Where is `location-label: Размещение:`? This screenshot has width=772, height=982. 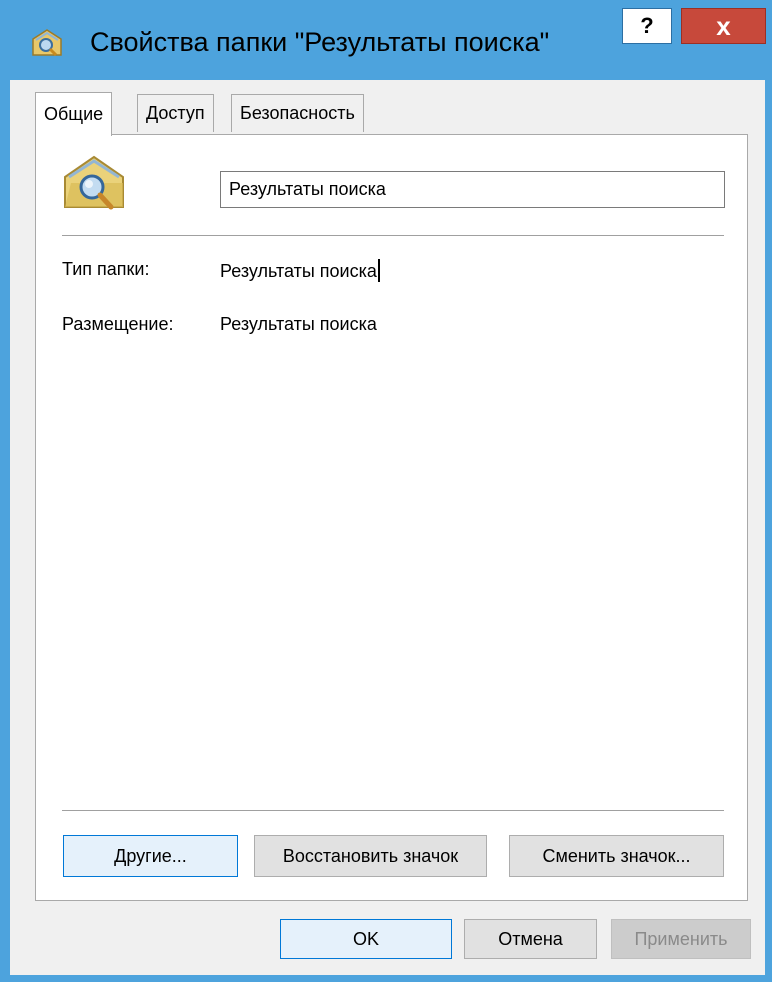
location-label: Размещение: is located at coordinates (118, 324).